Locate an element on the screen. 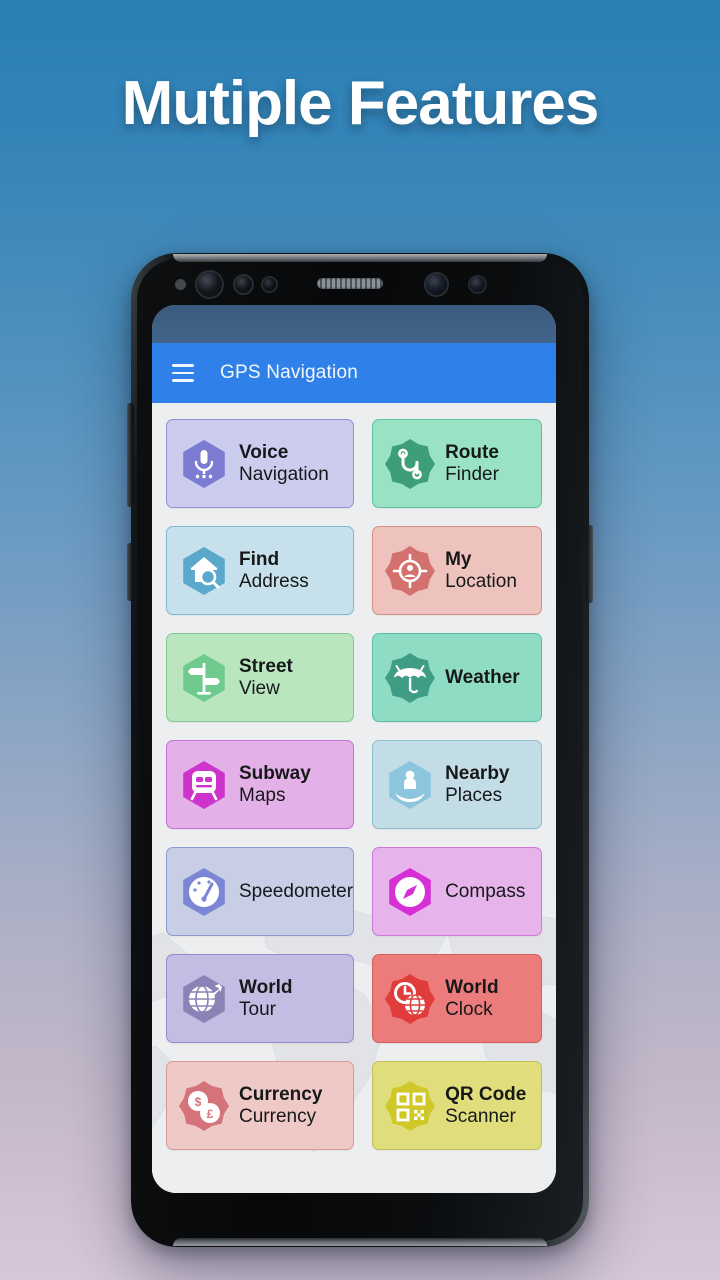  feature-label-line2: Scanner is located at coordinates (480, 1116).